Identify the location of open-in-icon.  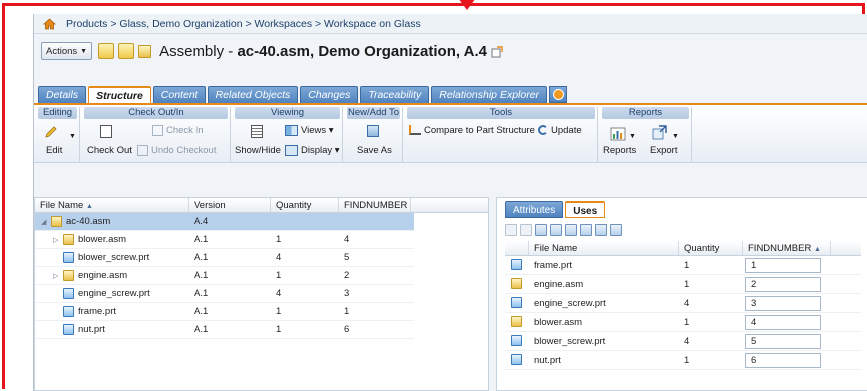
(126, 51).